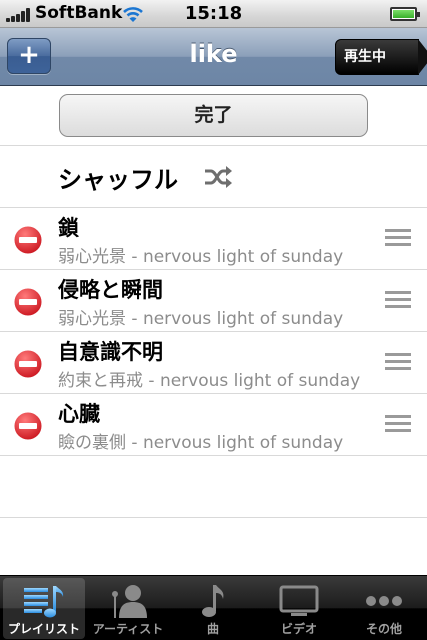 This screenshot has height=640, width=427. I want to click on tab-songs: 曲, so click(213, 608).